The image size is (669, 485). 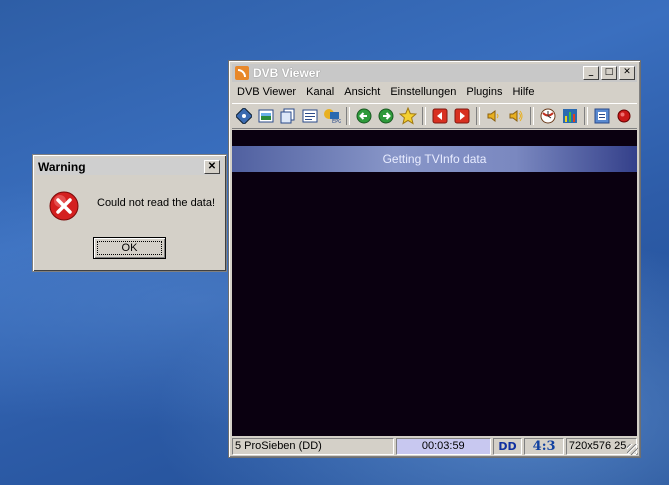 What do you see at coordinates (310, 116) in the screenshot?
I see `list-icon` at bounding box center [310, 116].